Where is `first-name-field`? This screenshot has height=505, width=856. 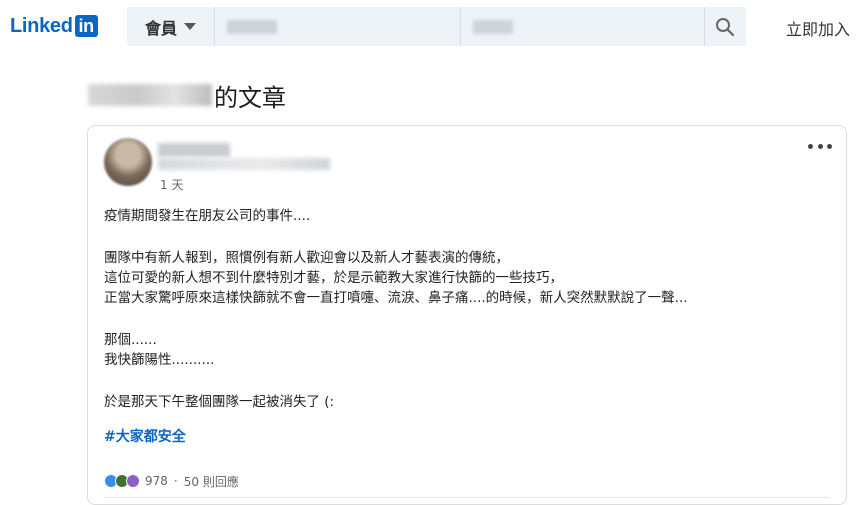
first-name-field is located at coordinates (338, 26).